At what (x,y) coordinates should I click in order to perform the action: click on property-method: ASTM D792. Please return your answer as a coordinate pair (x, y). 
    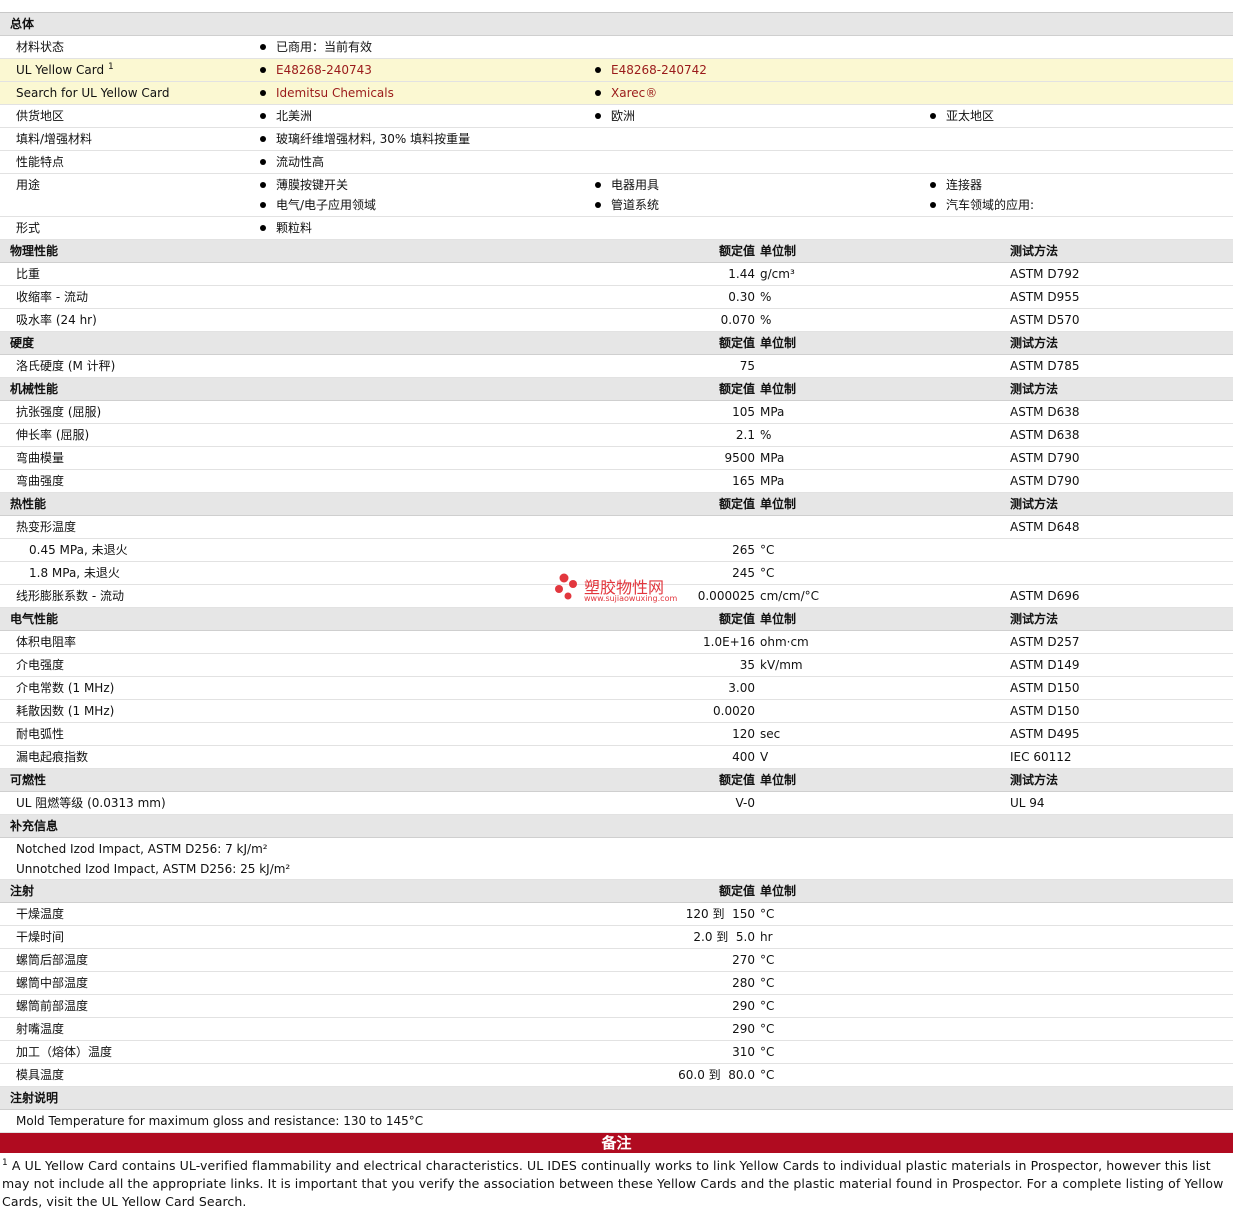
    Looking at the image, I should click on (1045, 274).